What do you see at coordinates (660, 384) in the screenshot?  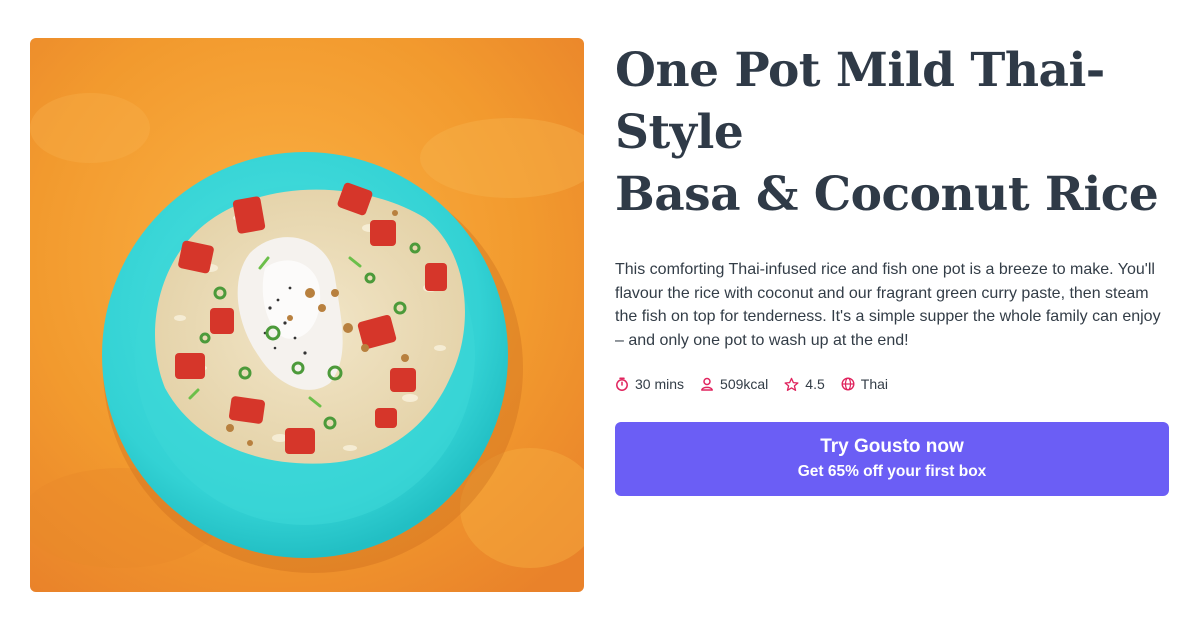 I see `meta-time-label: 30 mins` at bounding box center [660, 384].